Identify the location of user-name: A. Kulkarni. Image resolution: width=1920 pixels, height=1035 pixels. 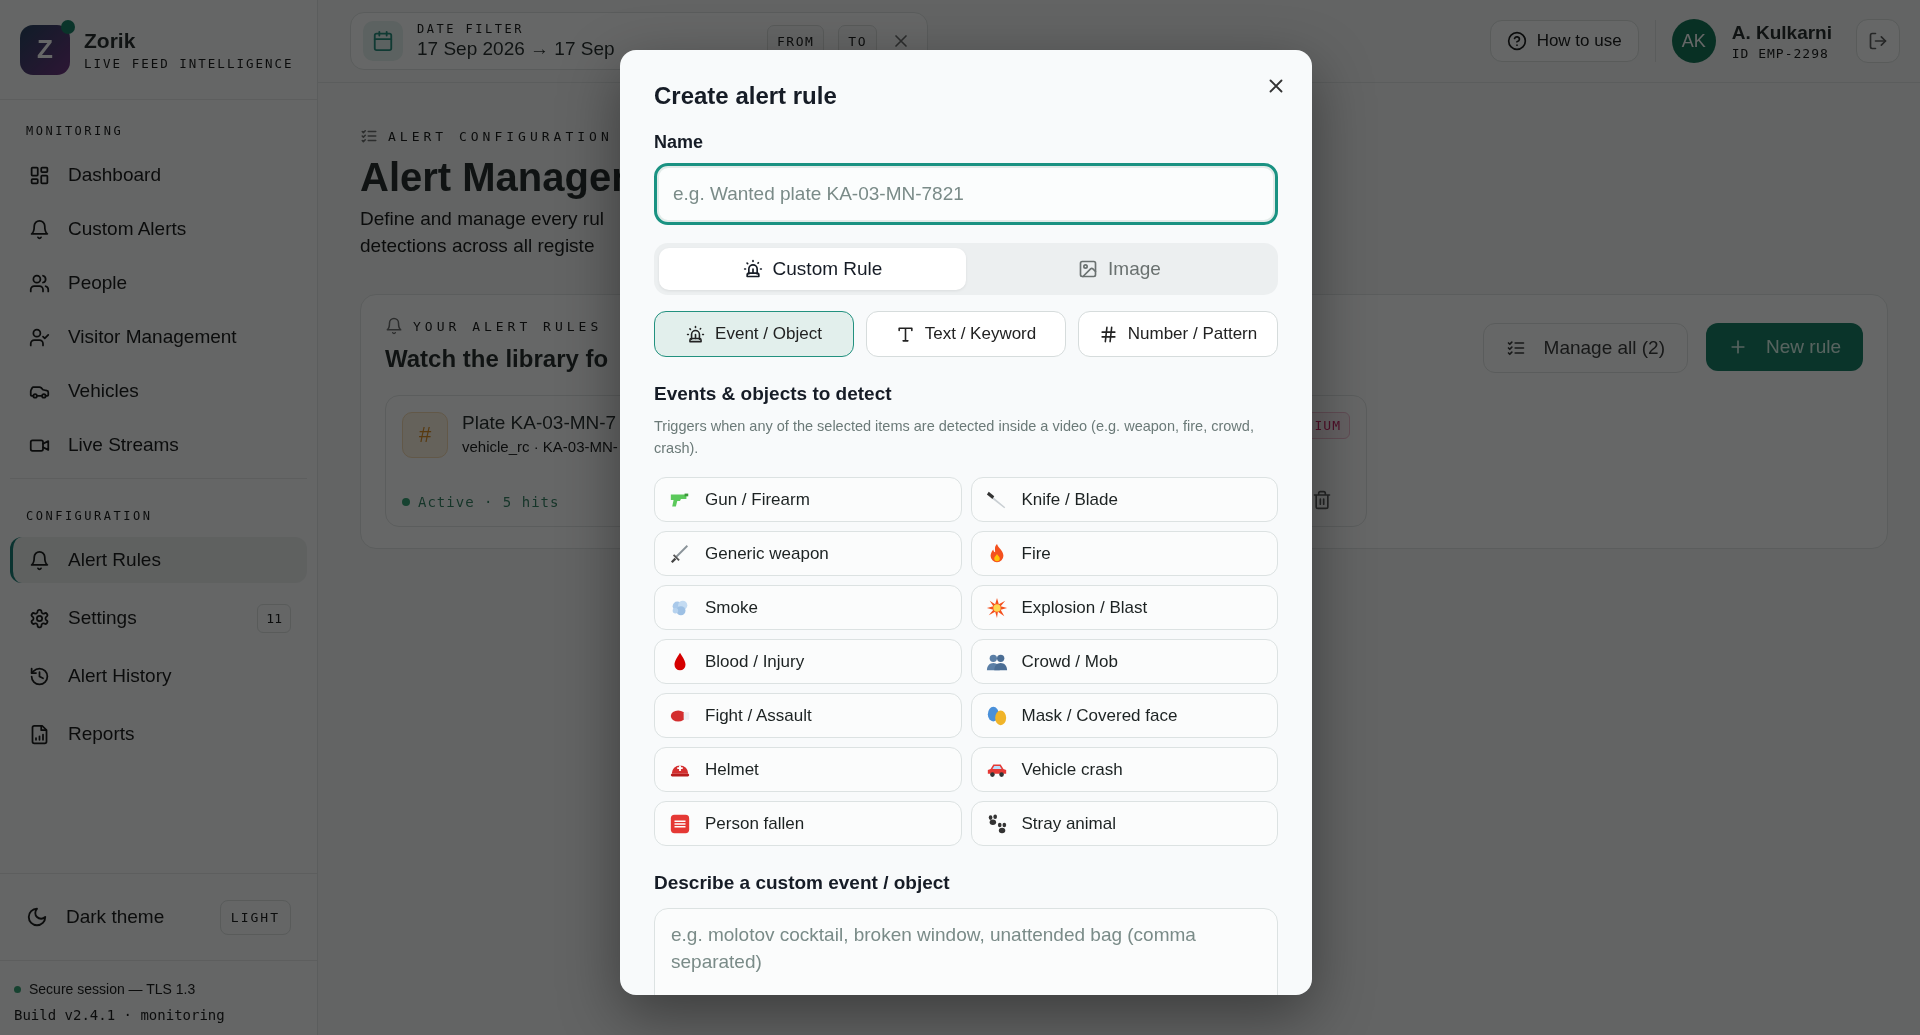
(1781, 32).